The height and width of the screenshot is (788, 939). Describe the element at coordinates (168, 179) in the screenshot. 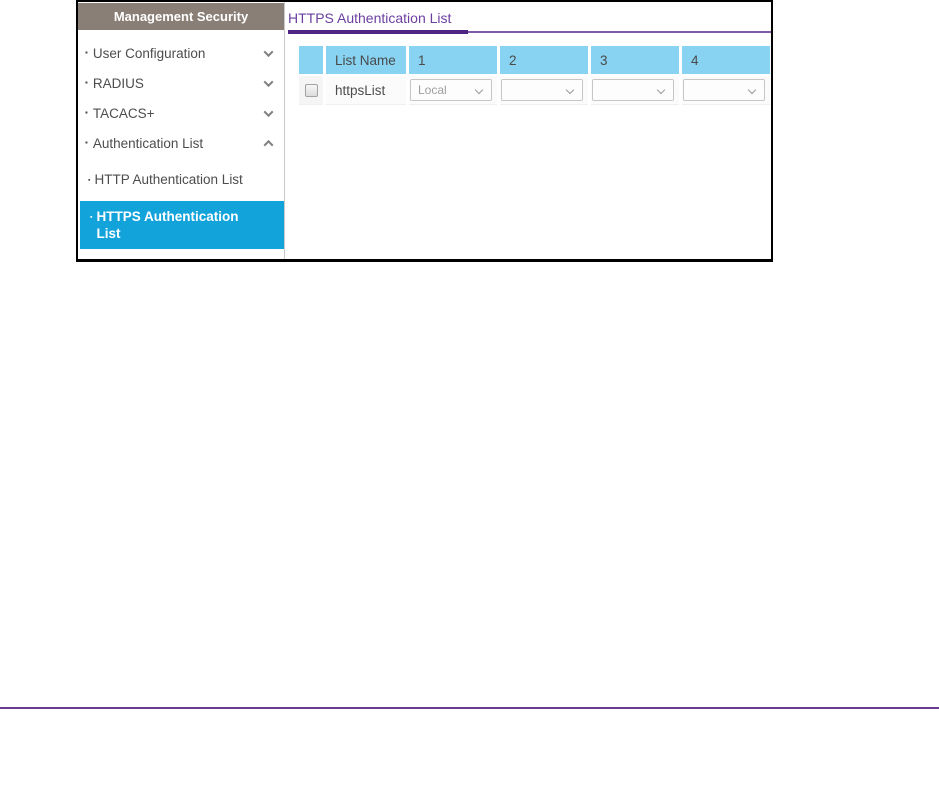

I see `sidebar-subitem-label: HTTP Authentication List` at that location.